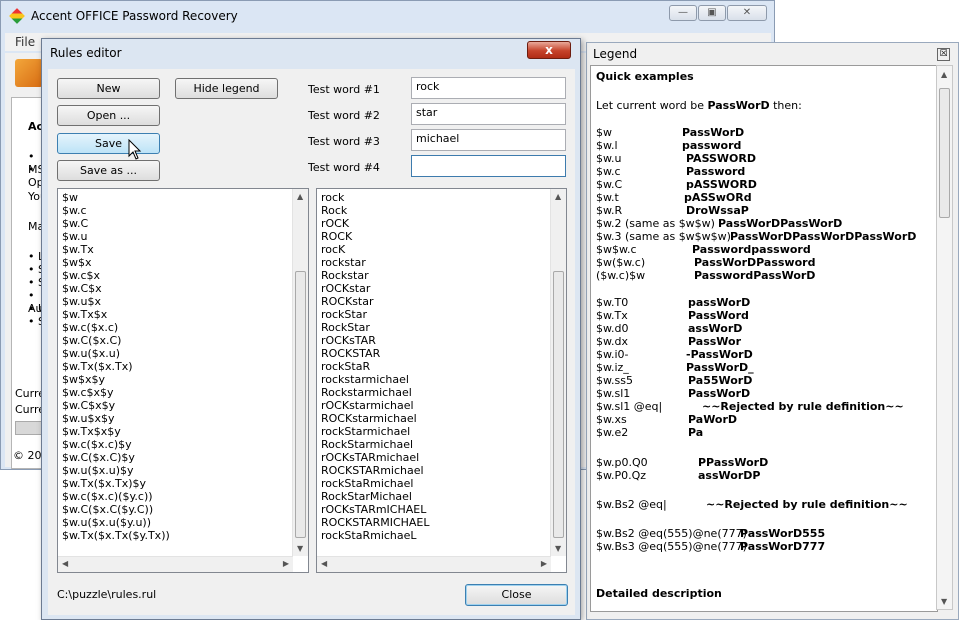  I want to click on list-item: $w.u$x$y, so click(116, 418).